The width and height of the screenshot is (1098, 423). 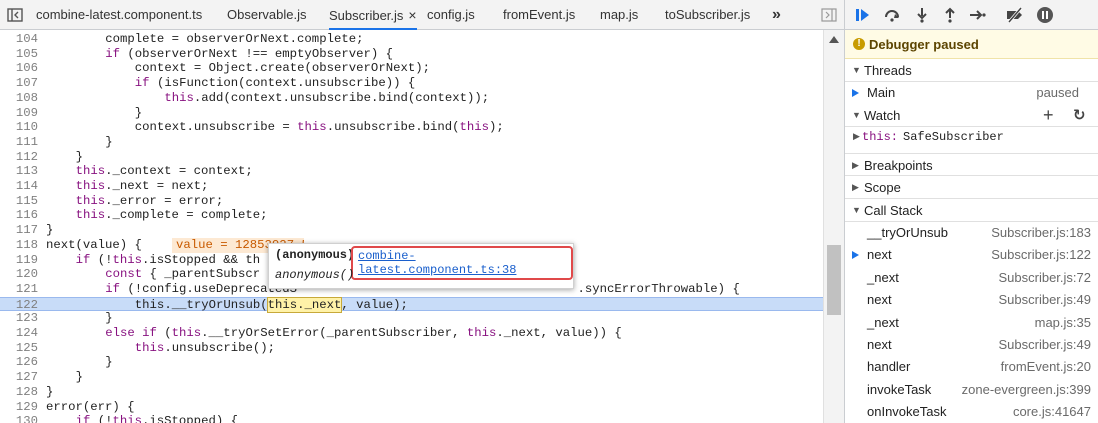 What do you see at coordinates (1041, 255) in the screenshot?
I see `frame-location: Subscriber.js:122` at bounding box center [1041, 255].